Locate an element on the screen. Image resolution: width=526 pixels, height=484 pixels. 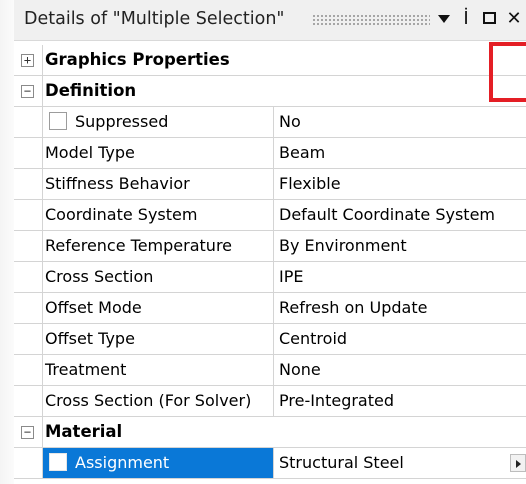
details-title-bar: Details of "Multiple Selection" İ ✕ is located at coordinates (270, 20).